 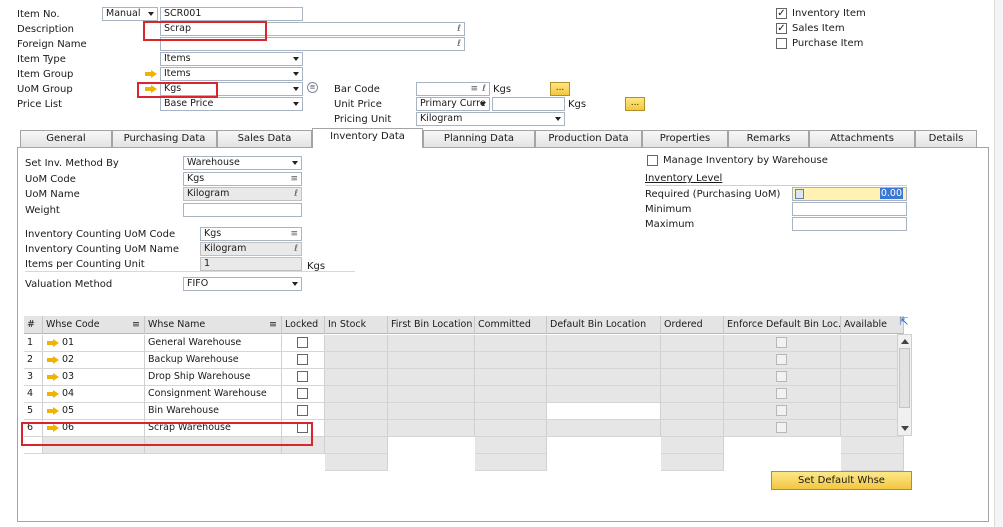 I want to click on maximum-field, so click(x=849, y=224).